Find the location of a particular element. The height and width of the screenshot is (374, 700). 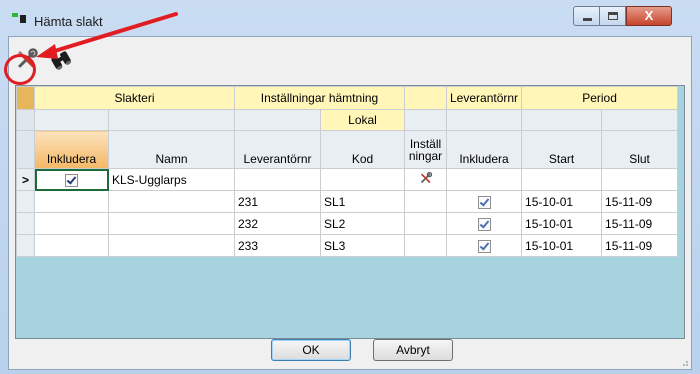

annotation-circle is located at coordinates (20, 69).